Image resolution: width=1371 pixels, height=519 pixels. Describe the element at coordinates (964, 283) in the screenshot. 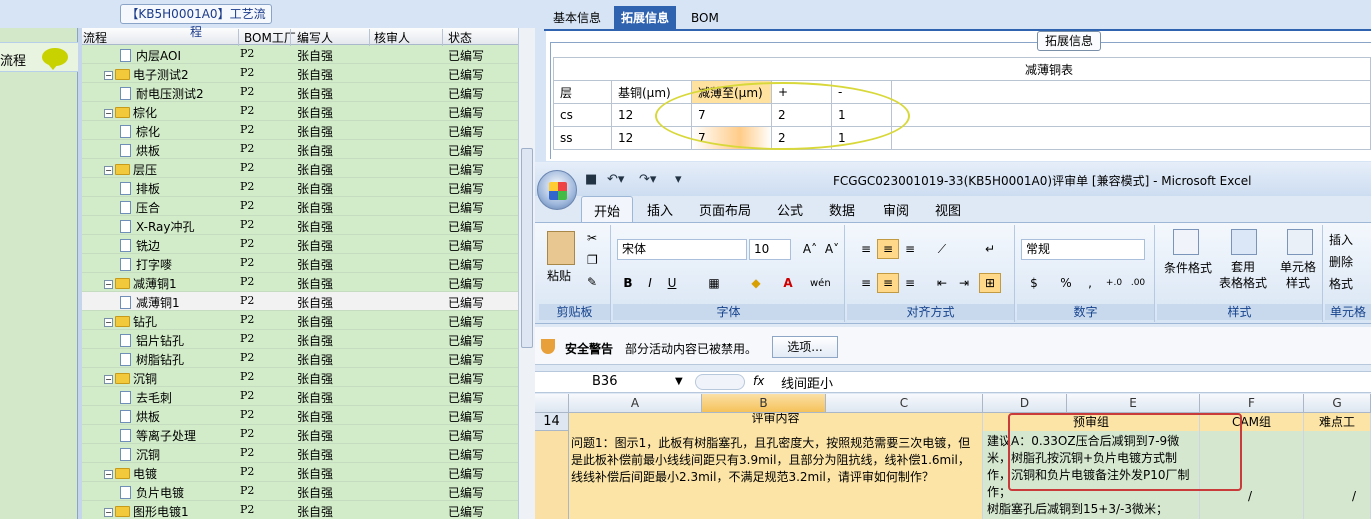

I see `indent-increase-icon: ⇥` at that location.